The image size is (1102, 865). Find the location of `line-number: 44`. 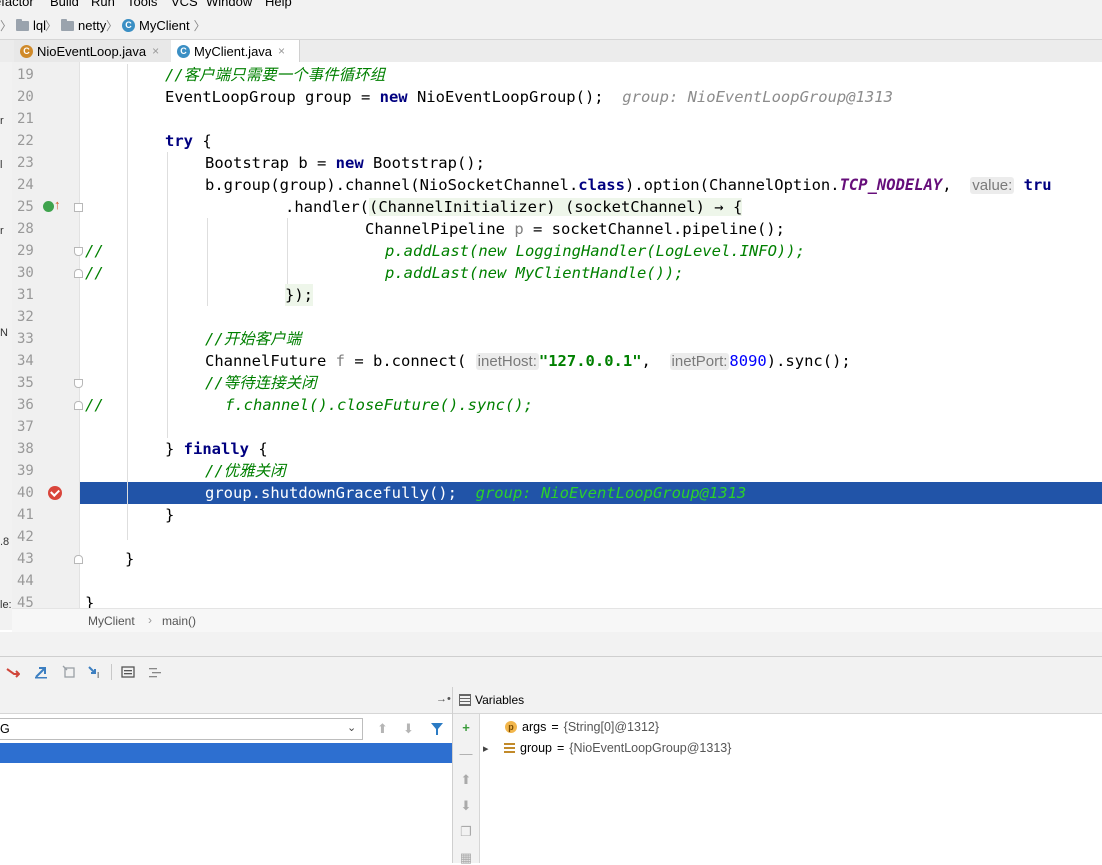

line-number: 44 is located at coordinates (25, 581).